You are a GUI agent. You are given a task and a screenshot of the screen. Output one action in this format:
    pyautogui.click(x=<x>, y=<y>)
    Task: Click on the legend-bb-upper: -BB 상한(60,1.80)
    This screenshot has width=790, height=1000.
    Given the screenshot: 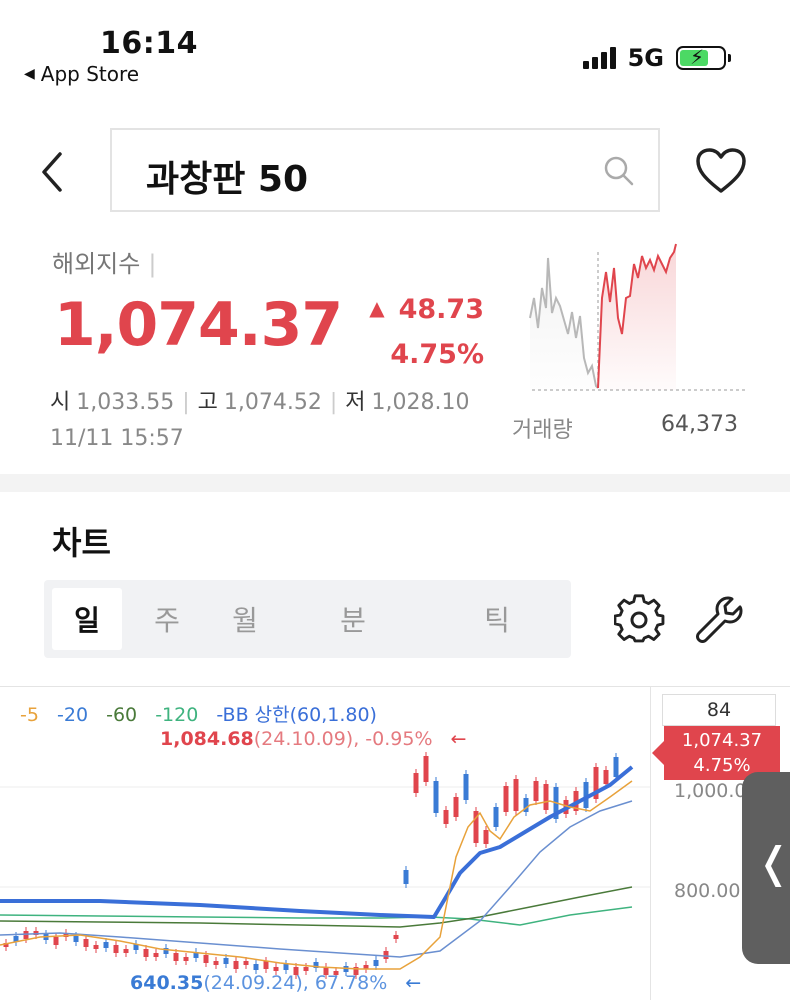 What is the action you would take?
    pyautogui.click(x=296, y=715)
    